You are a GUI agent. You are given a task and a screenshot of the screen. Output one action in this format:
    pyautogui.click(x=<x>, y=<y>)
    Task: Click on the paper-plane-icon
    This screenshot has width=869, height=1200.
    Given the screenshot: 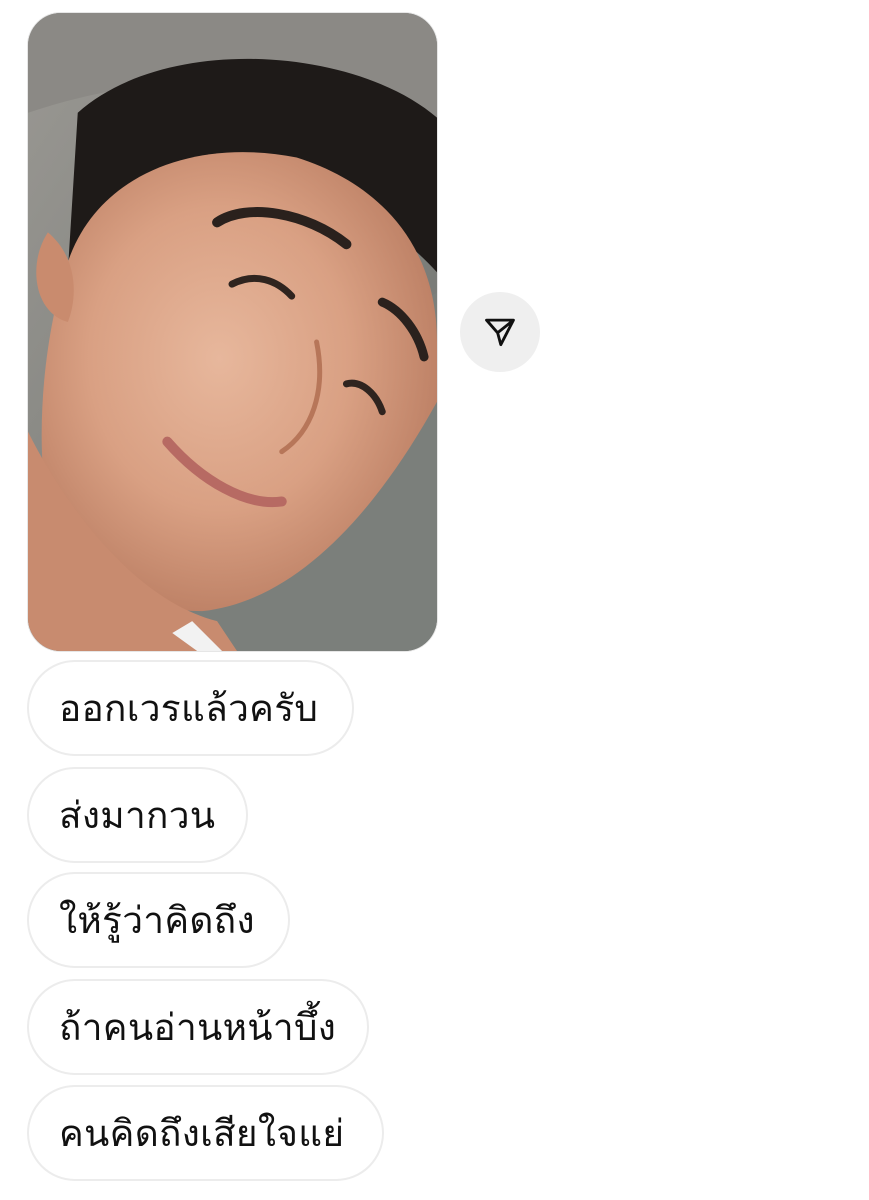 What is the action you would take?
    pyautogui.click(x=500, y=332)
    